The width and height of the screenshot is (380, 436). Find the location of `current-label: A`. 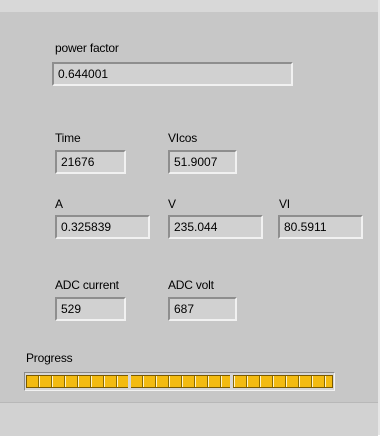

current-label: A is located at coordinates (59, 204).